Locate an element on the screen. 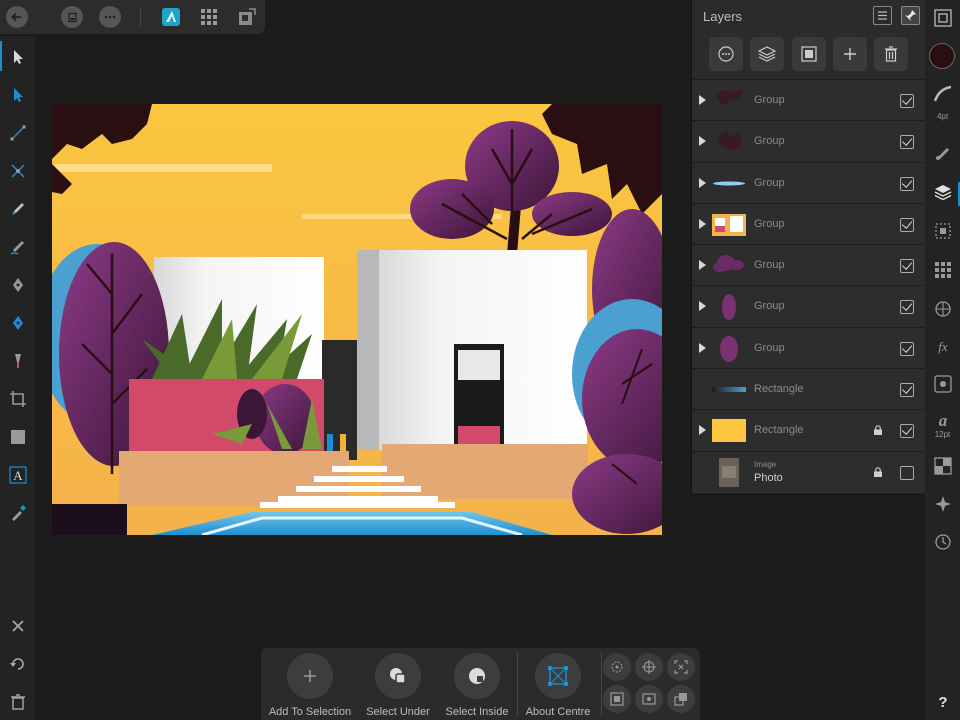  mask-layer-icon is located at coordinates (809, 54).